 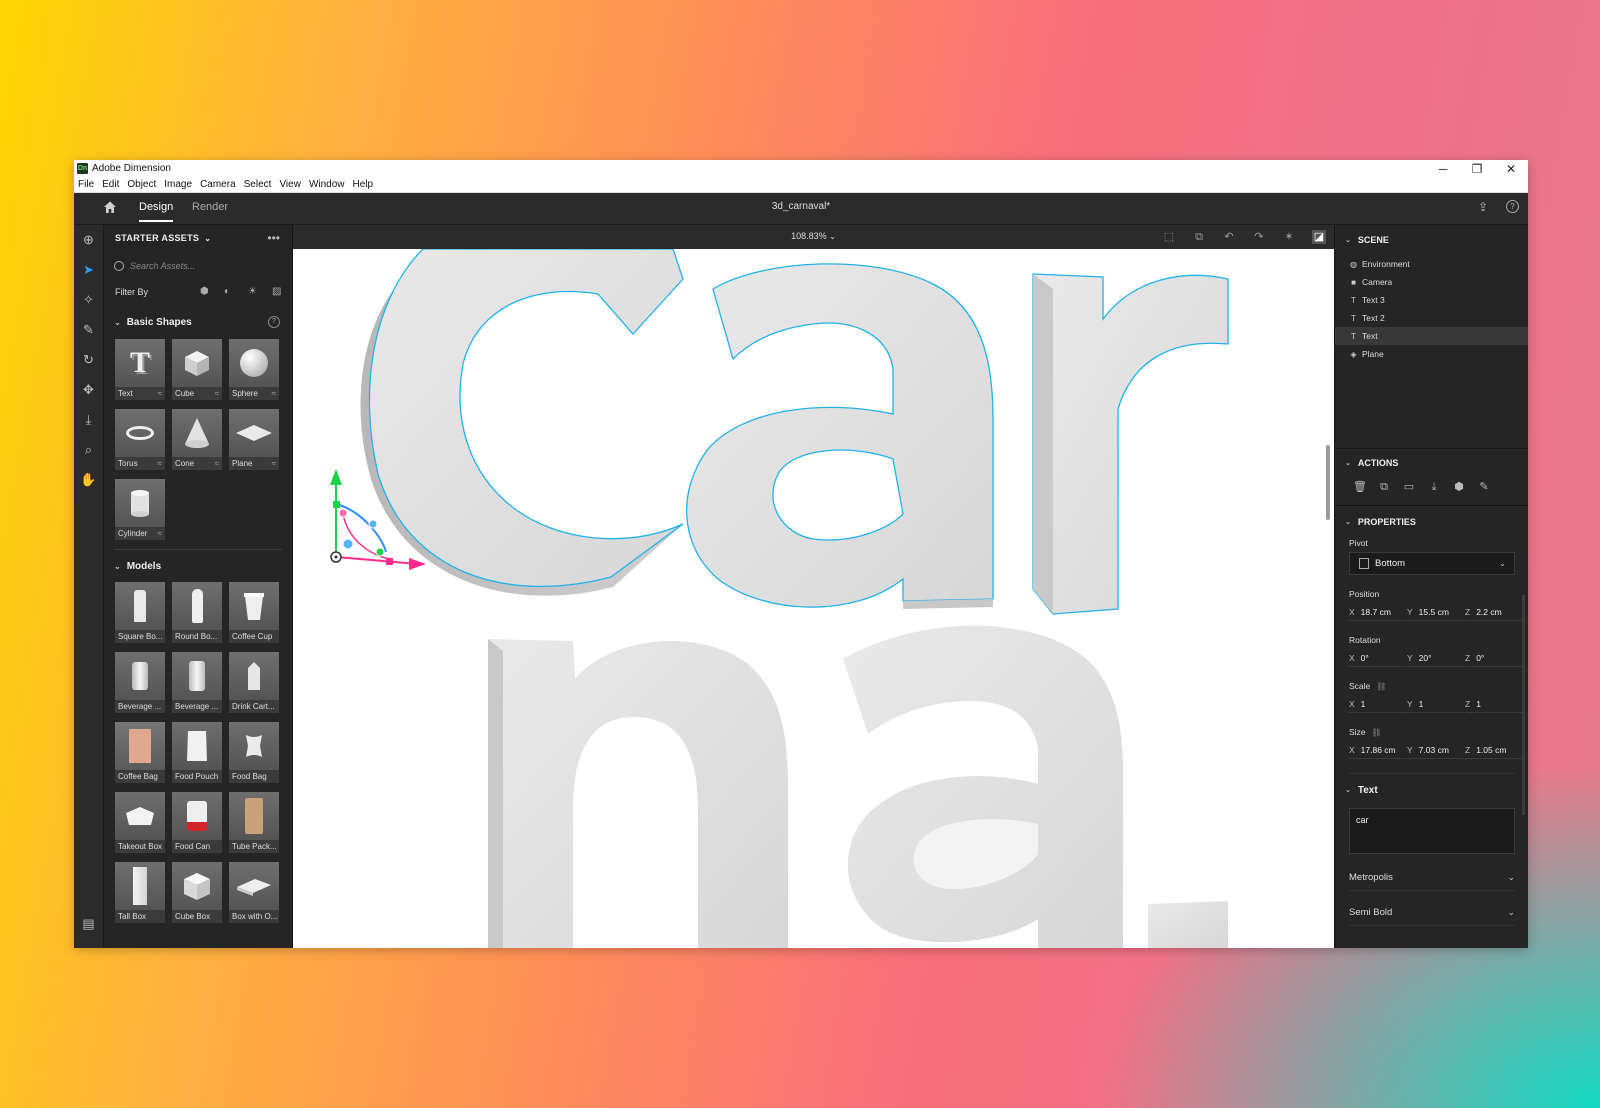 What do you see at coordinates (1431, 463) in the screenshot?
I see `actions-header: ⌄ ACTIONS` at bounding box center [1431, 463].